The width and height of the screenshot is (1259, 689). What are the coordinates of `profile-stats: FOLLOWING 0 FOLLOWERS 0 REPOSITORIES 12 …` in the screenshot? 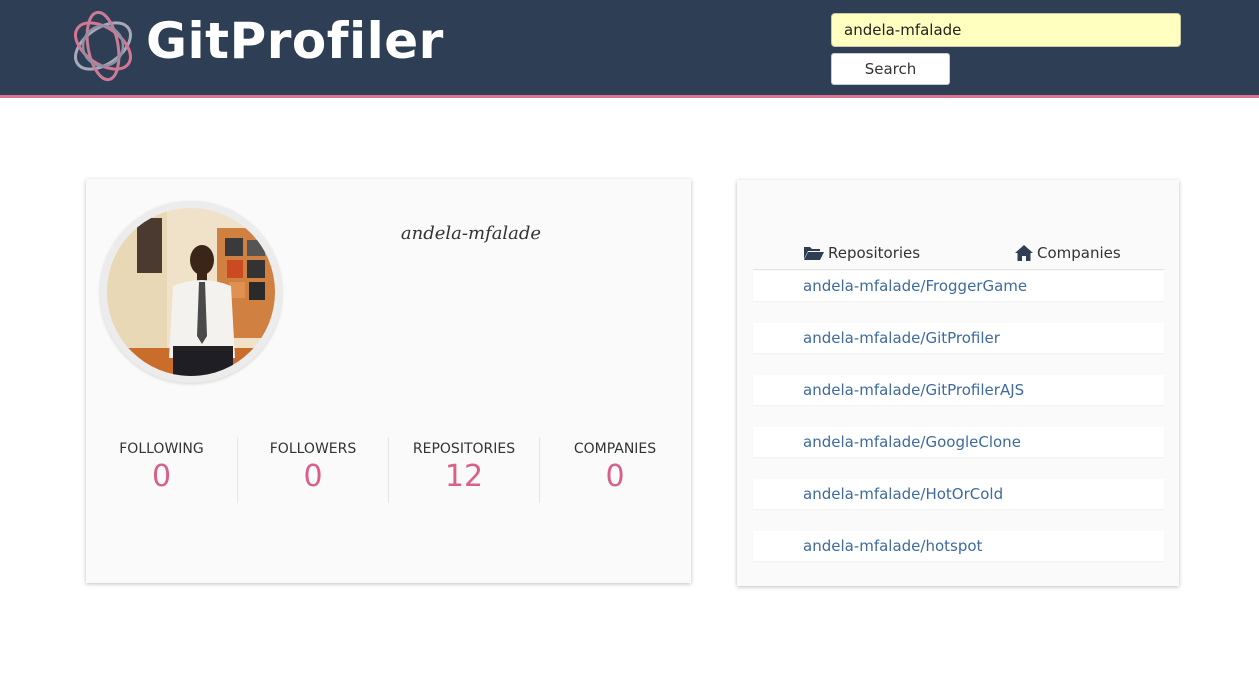 It's located at (388, 470).